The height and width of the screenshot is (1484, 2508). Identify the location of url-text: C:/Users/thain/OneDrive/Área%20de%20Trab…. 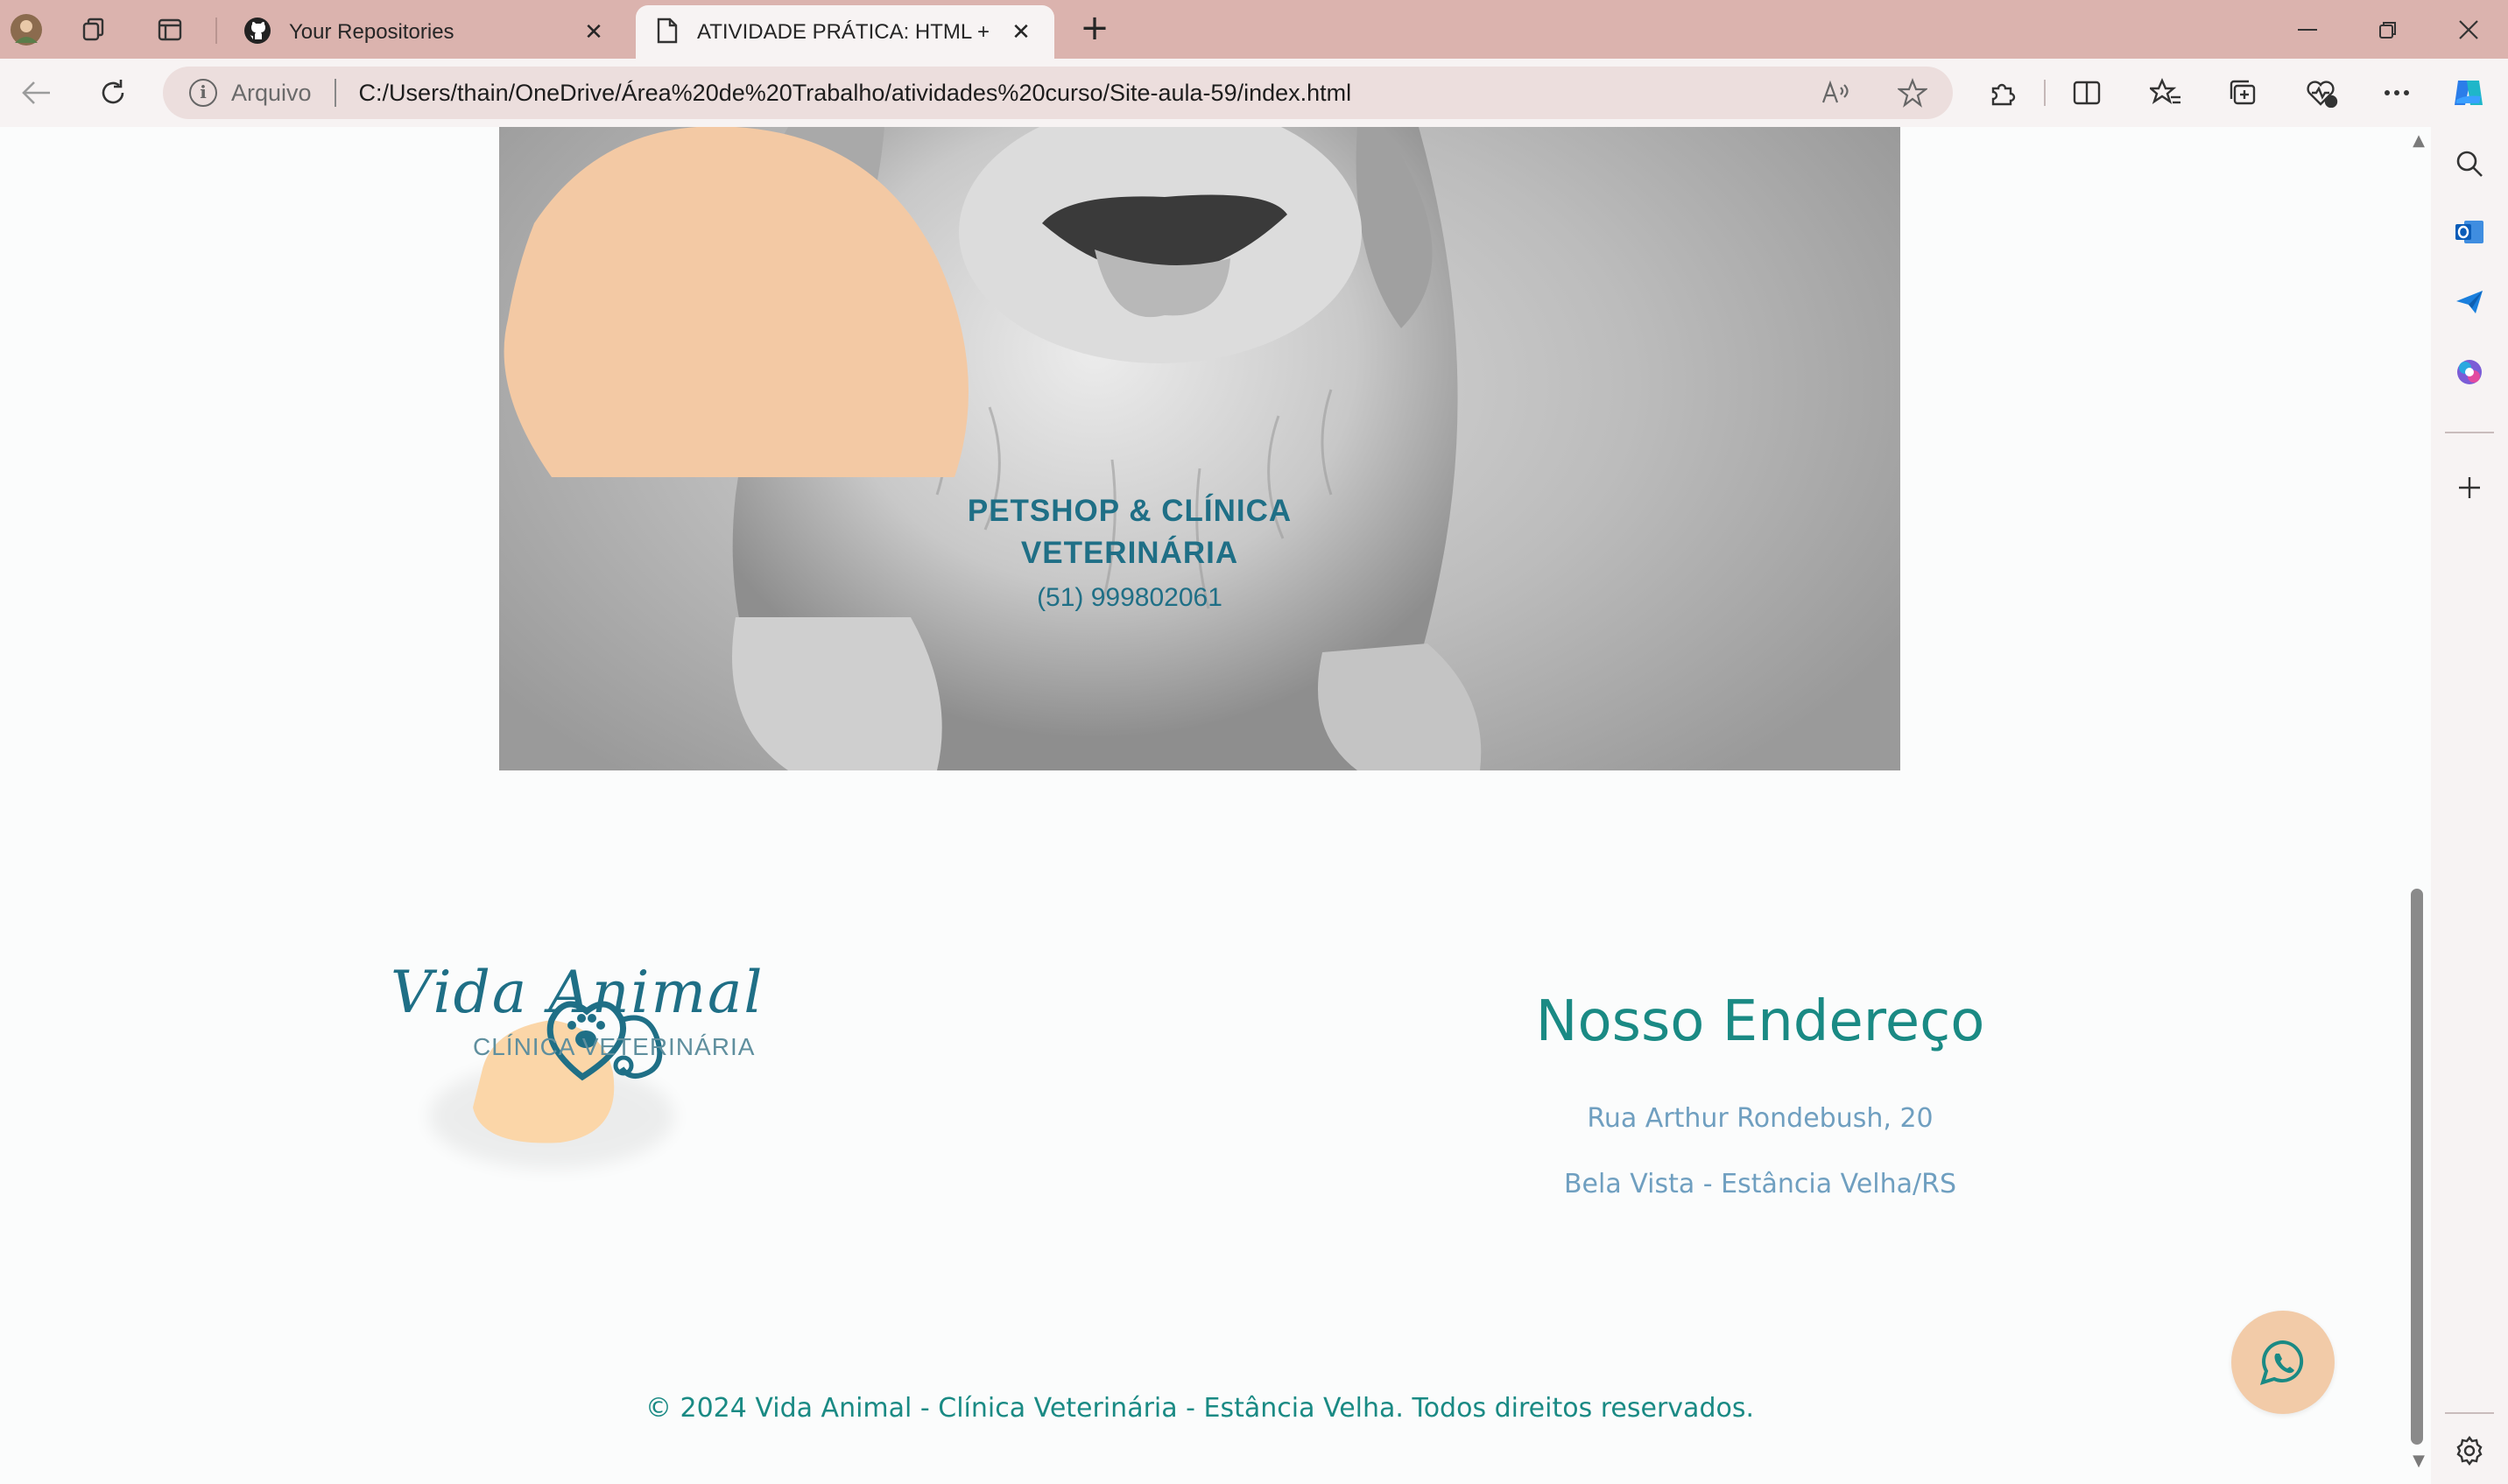
(856, 93).